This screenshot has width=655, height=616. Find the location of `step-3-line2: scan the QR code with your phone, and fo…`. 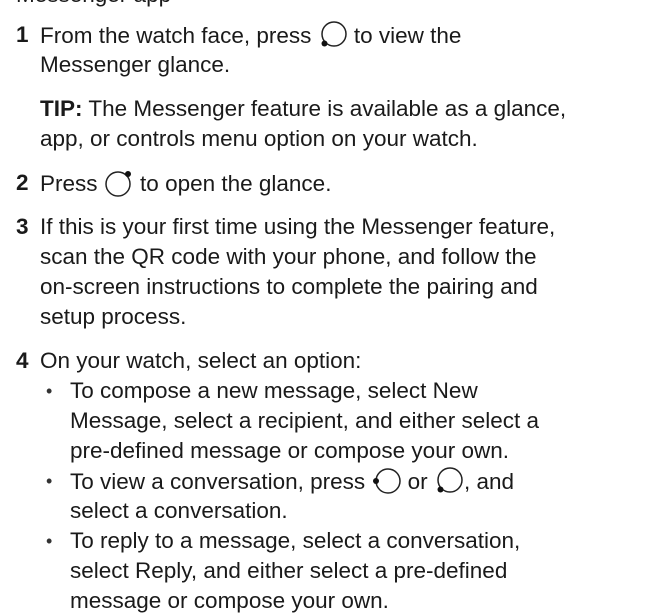

step-3-line2: scan the QR code with your phone, and fo… is located at coordinates (288, 256).